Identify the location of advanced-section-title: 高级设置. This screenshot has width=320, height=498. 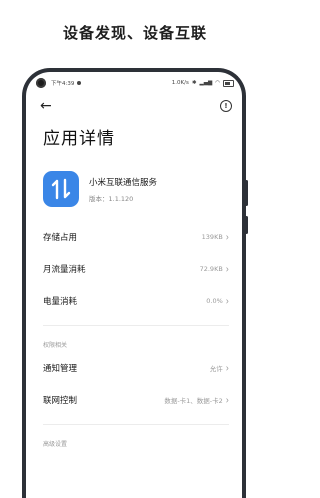
(55, 444).